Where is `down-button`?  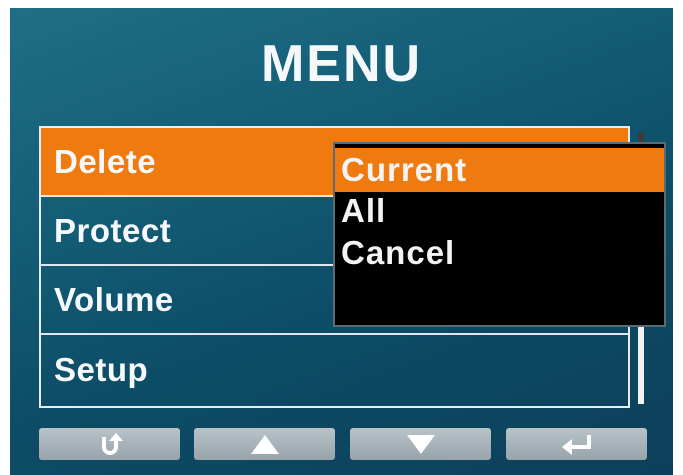 down-button is located at coordinates (420, 444).